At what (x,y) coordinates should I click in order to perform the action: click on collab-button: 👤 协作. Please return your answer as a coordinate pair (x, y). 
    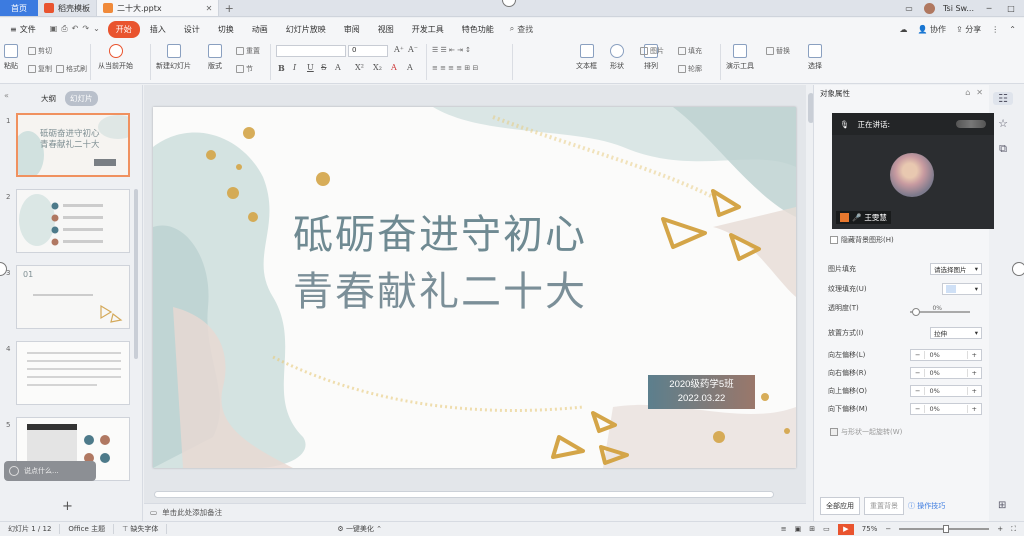
    Looking at the image, I should click on (932, 29).